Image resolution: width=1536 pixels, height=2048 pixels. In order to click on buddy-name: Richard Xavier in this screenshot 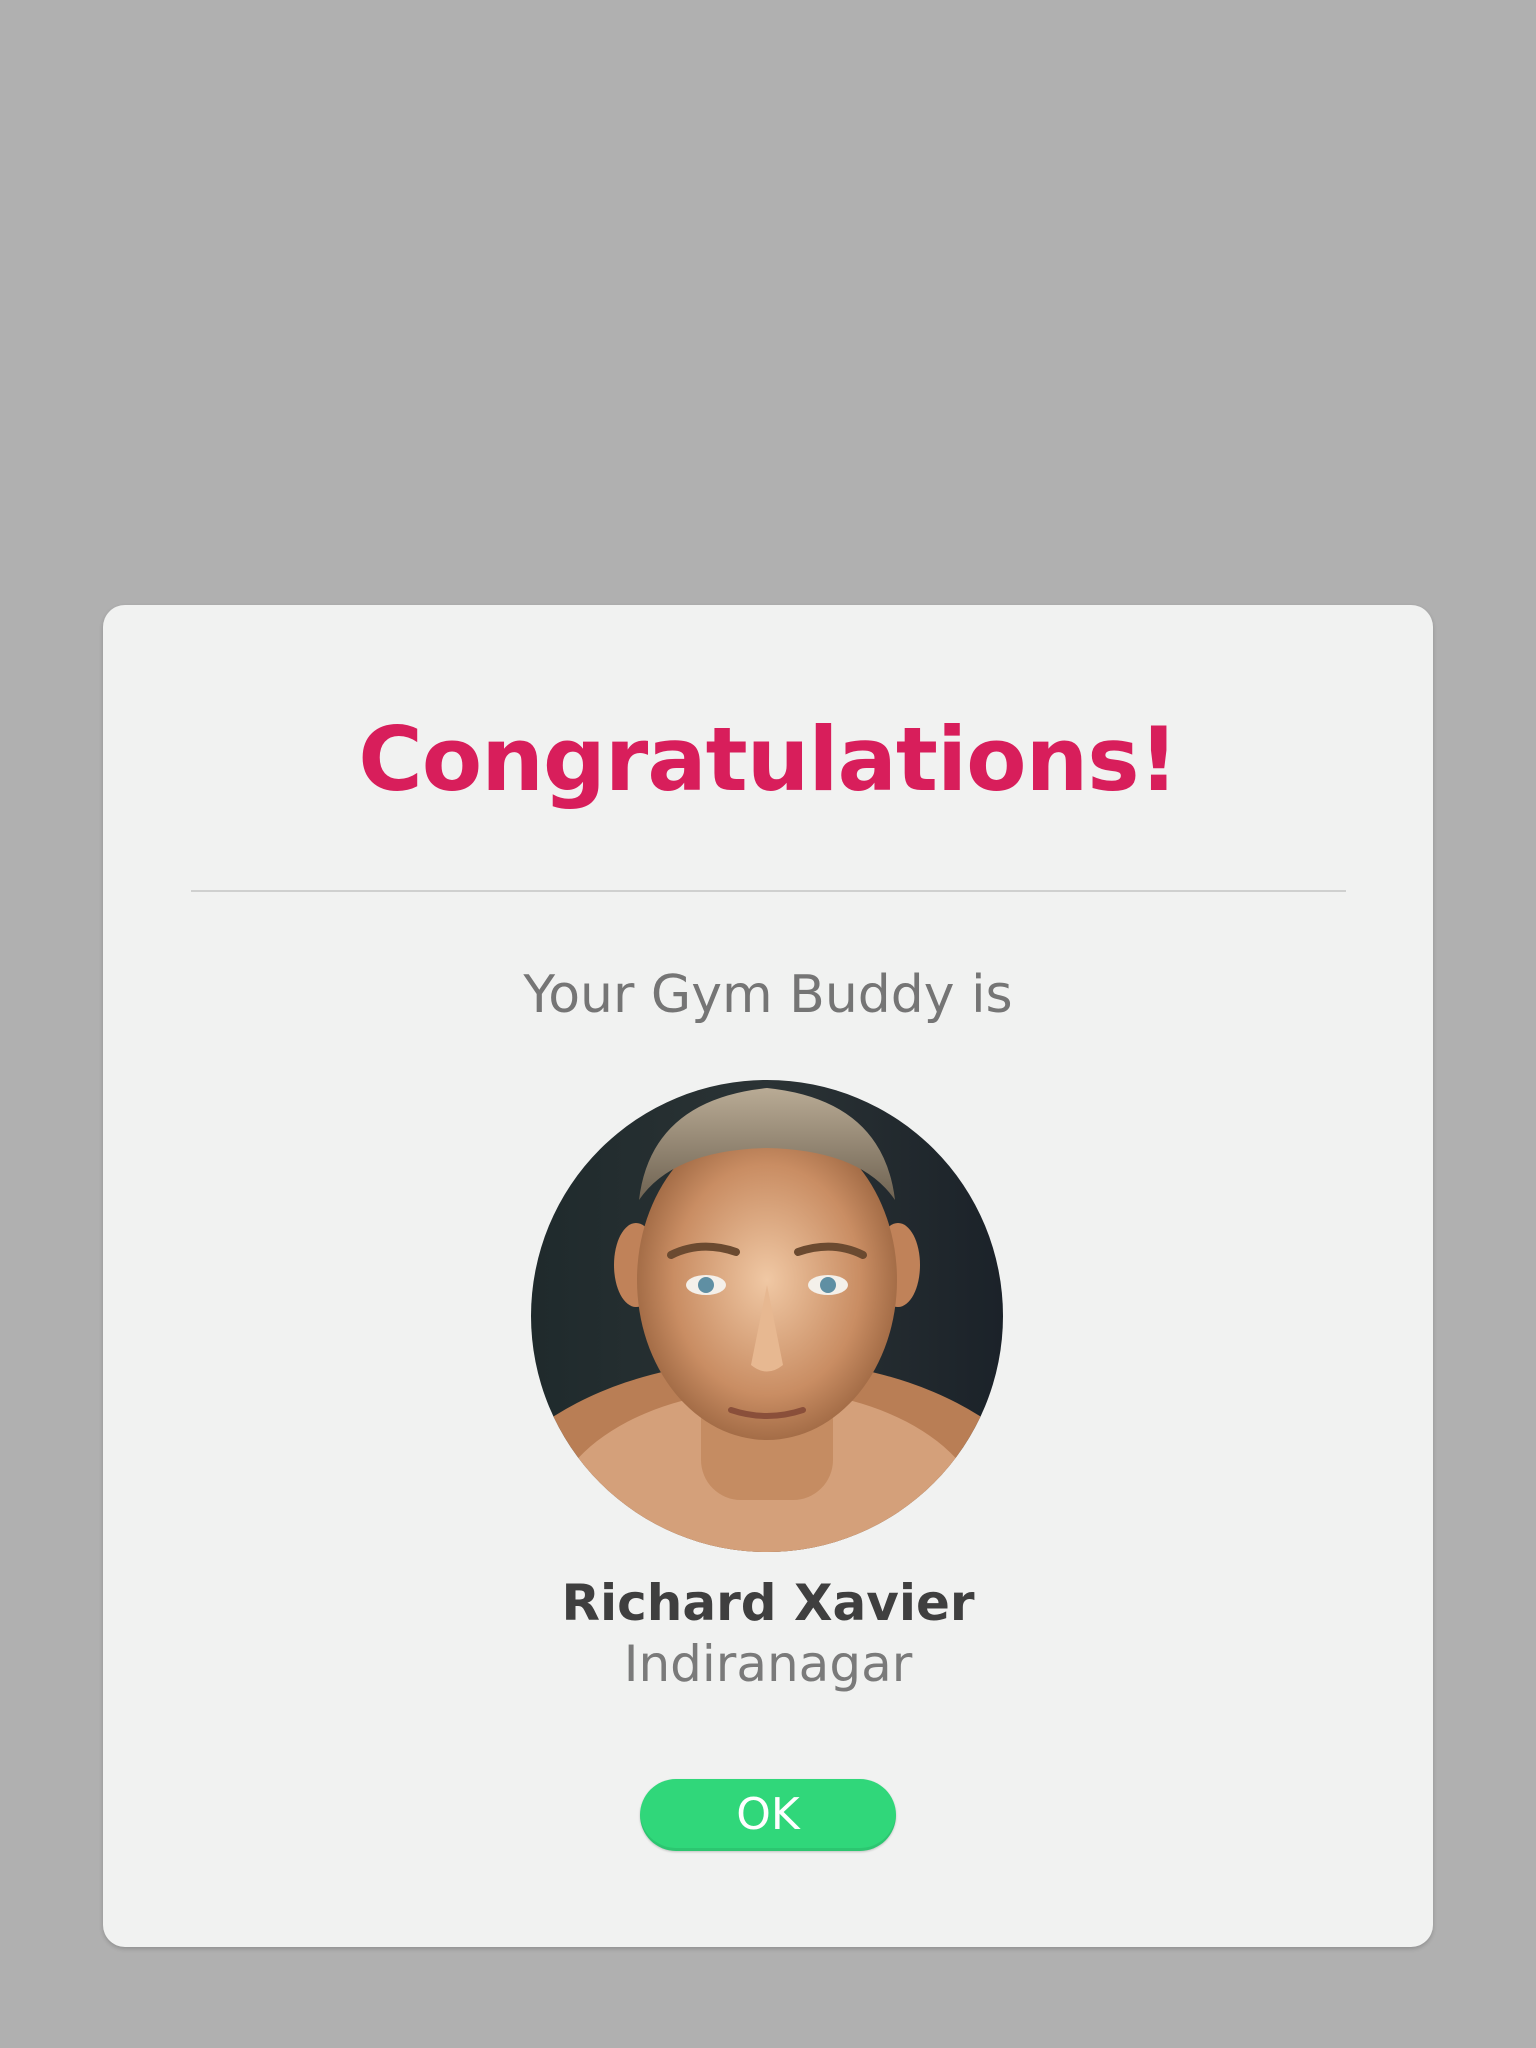, I will do `click(768, 1603)`.